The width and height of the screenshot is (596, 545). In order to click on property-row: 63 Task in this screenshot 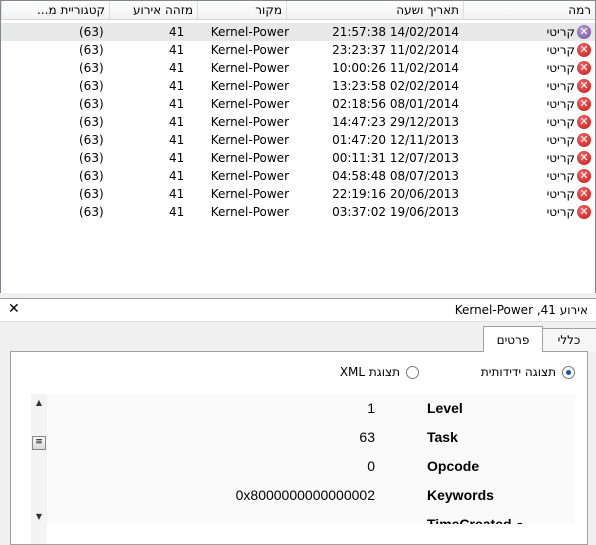, I will do `click(311, 437)`.